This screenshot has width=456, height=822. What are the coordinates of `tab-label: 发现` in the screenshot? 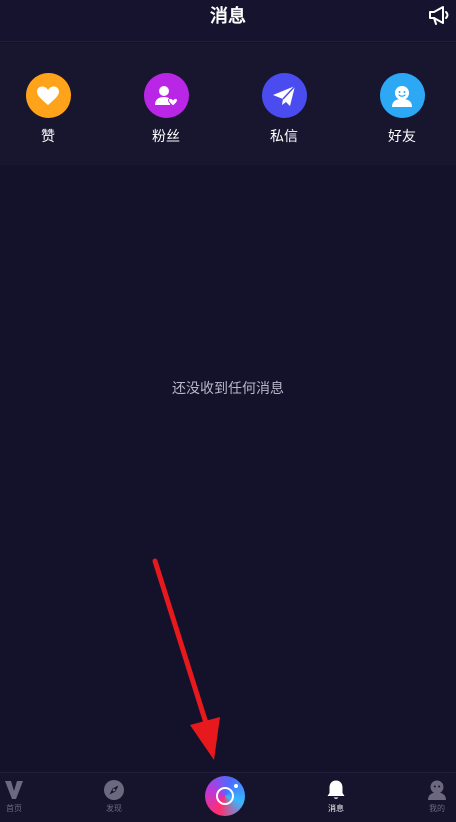 It's located at (114, 808).